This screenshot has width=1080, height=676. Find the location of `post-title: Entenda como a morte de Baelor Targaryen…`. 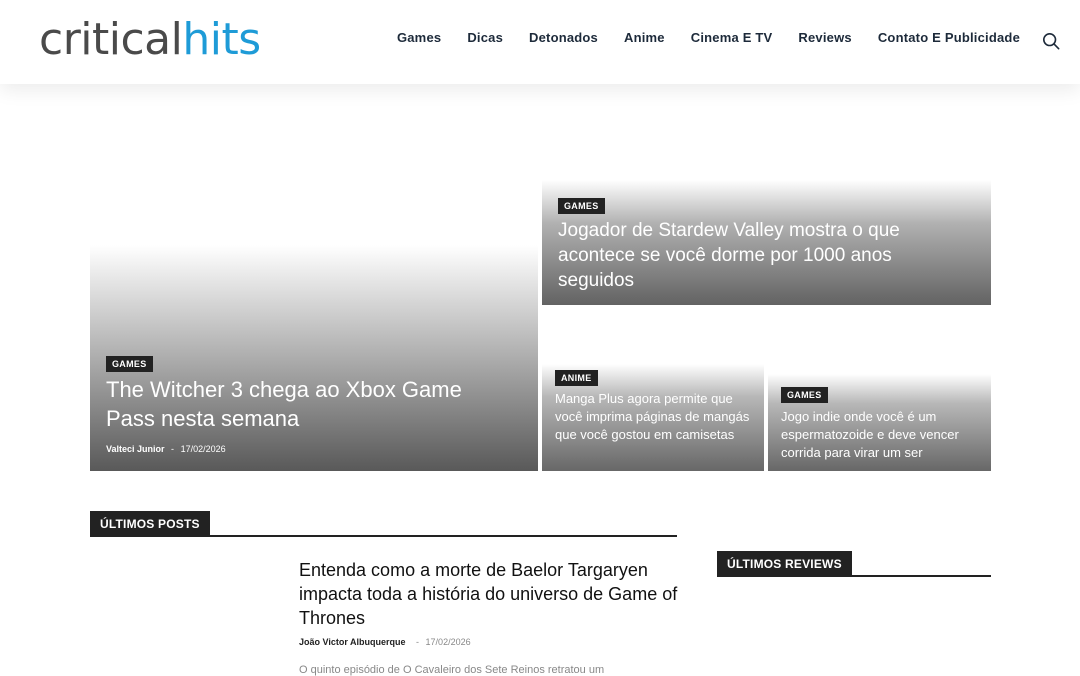

post-title: Entenda como a morte de Baelor Targaryen… is located at coordinates (489, 594).